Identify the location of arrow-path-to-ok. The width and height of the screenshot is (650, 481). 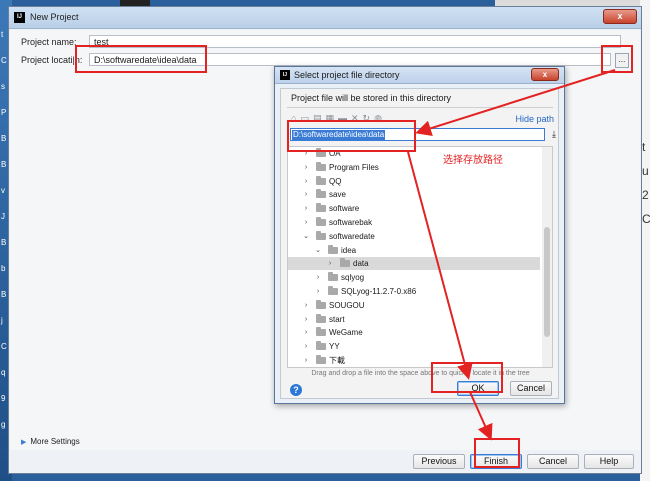
(440, 265).